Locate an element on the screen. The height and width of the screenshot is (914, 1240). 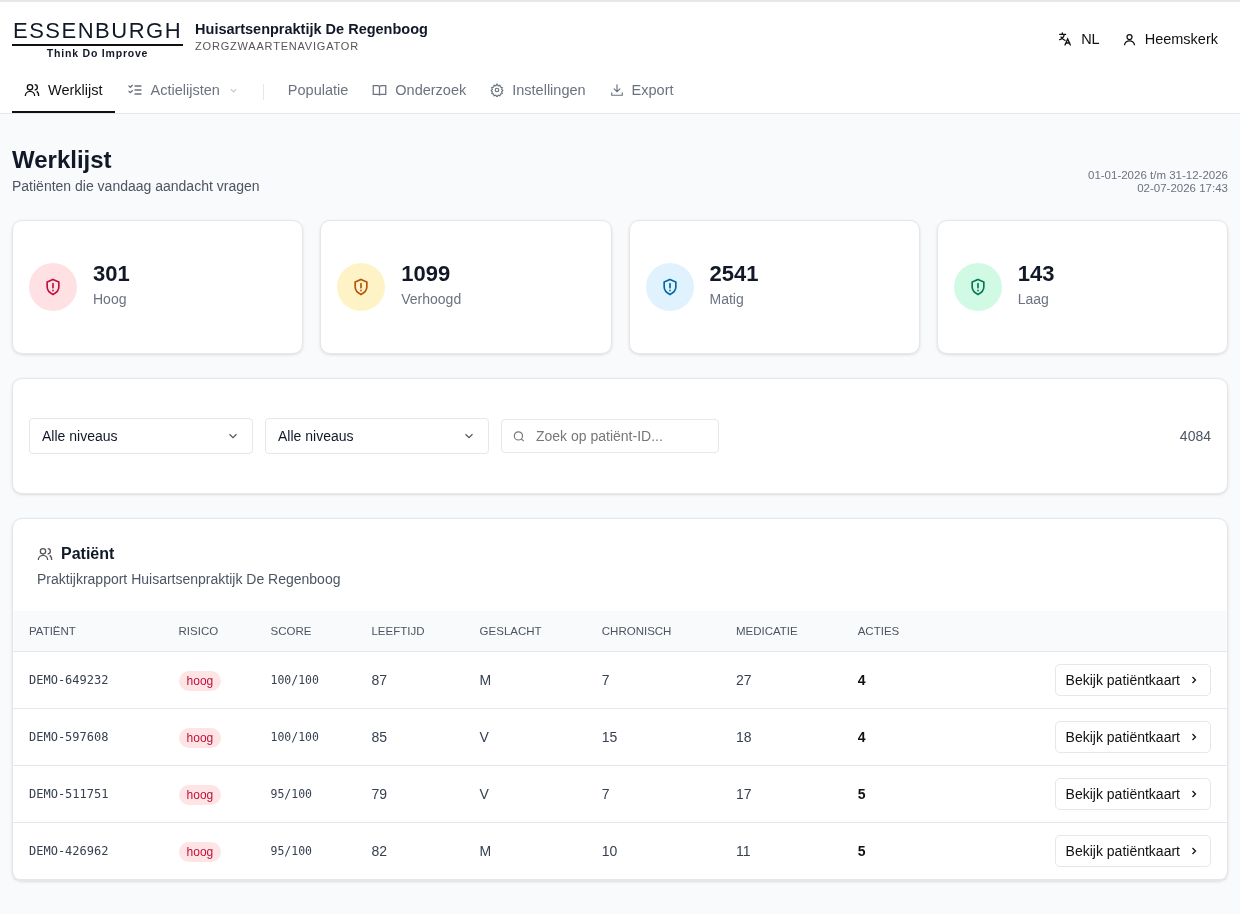
column-header: RISICO is located at coordinates (208, 631).